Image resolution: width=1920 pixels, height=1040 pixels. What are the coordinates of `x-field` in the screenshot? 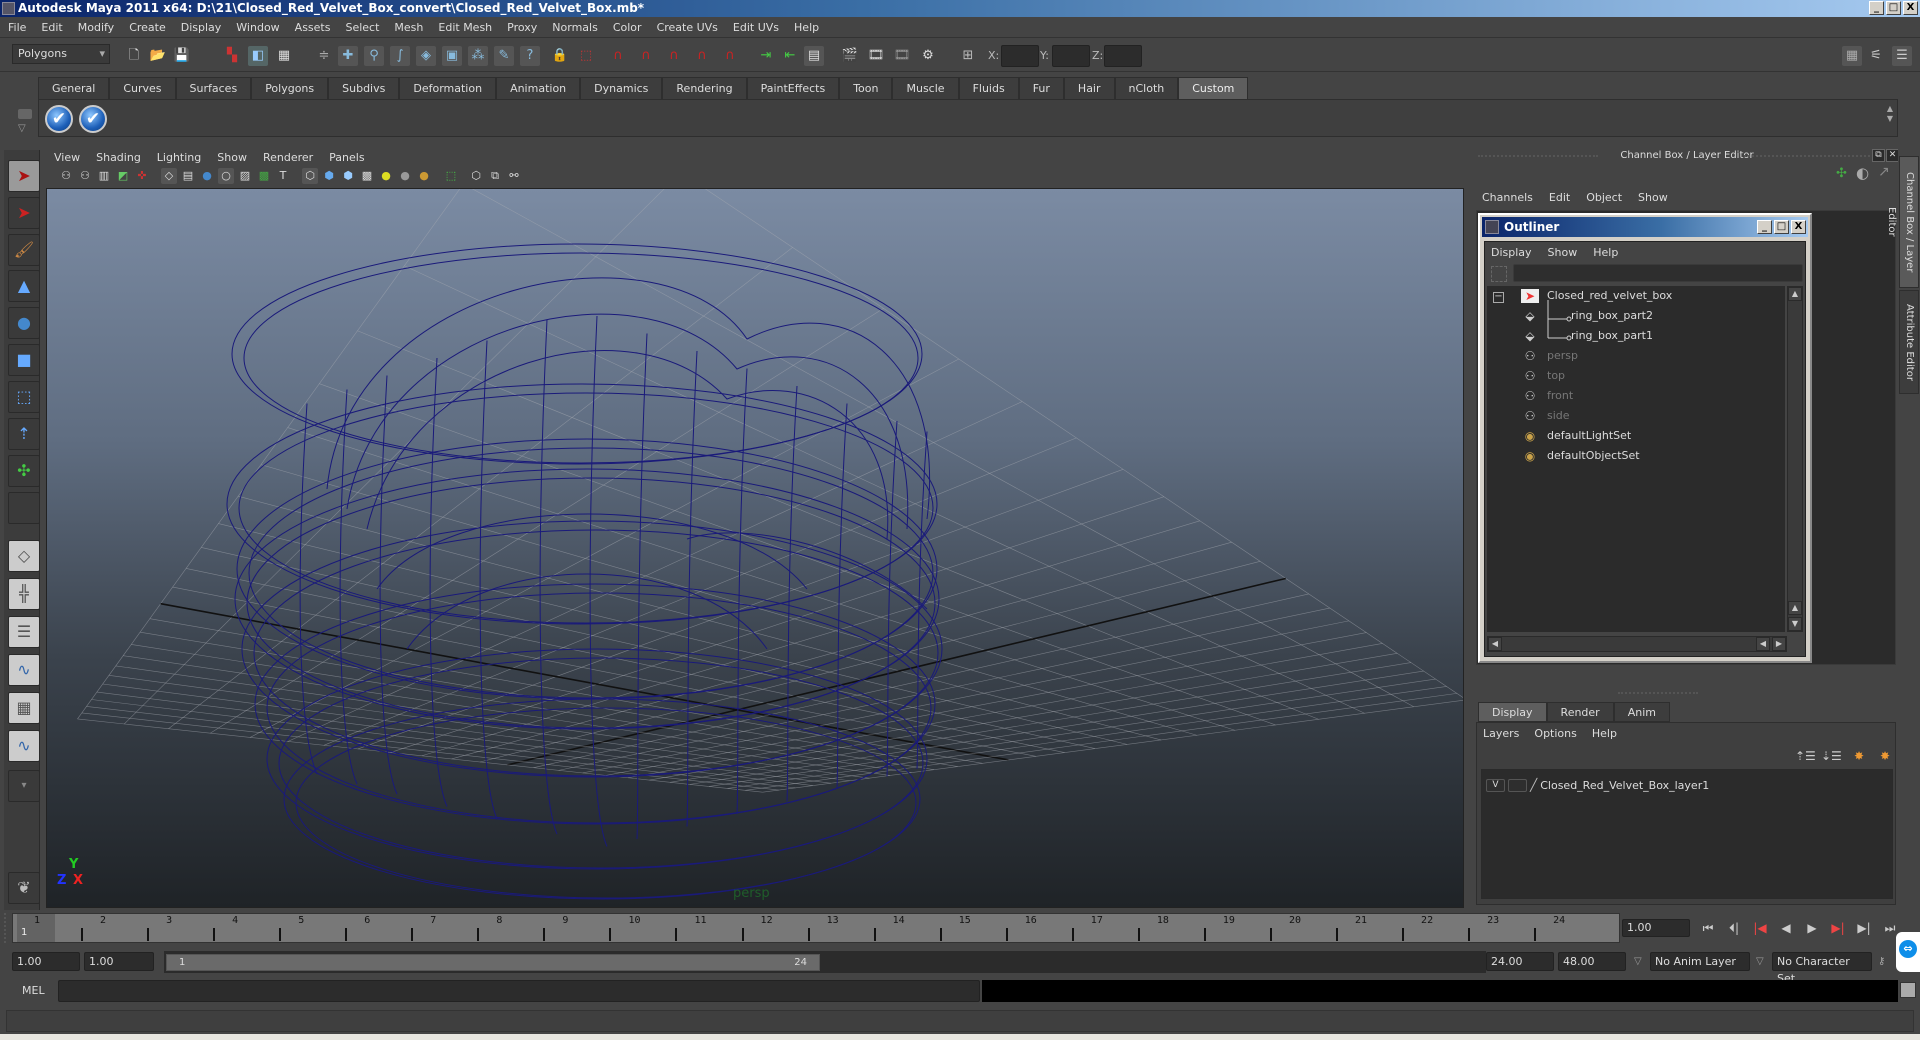 It's located at (1020, 56).